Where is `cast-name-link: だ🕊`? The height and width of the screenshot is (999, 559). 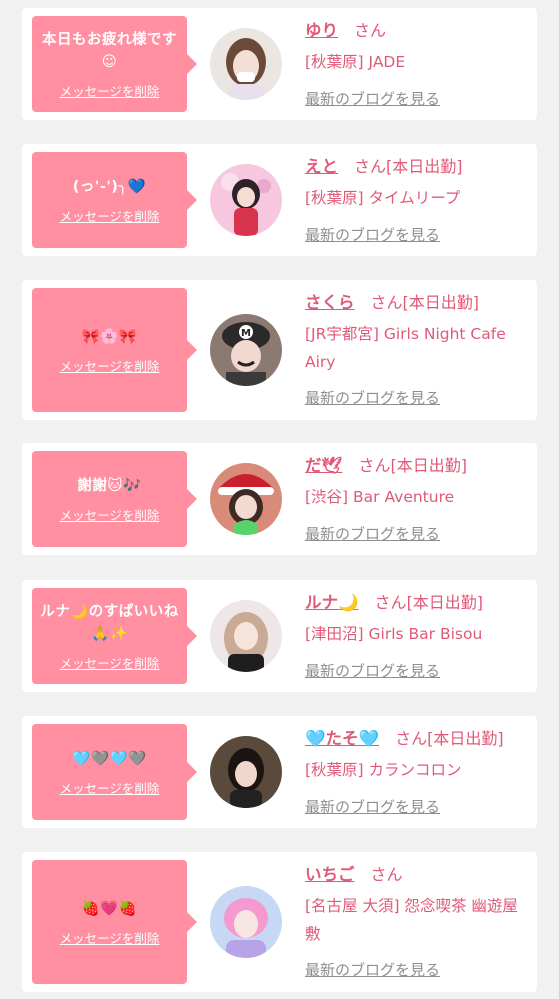 cast-name-link: だ🕊 is located at coordinates (323, 465).